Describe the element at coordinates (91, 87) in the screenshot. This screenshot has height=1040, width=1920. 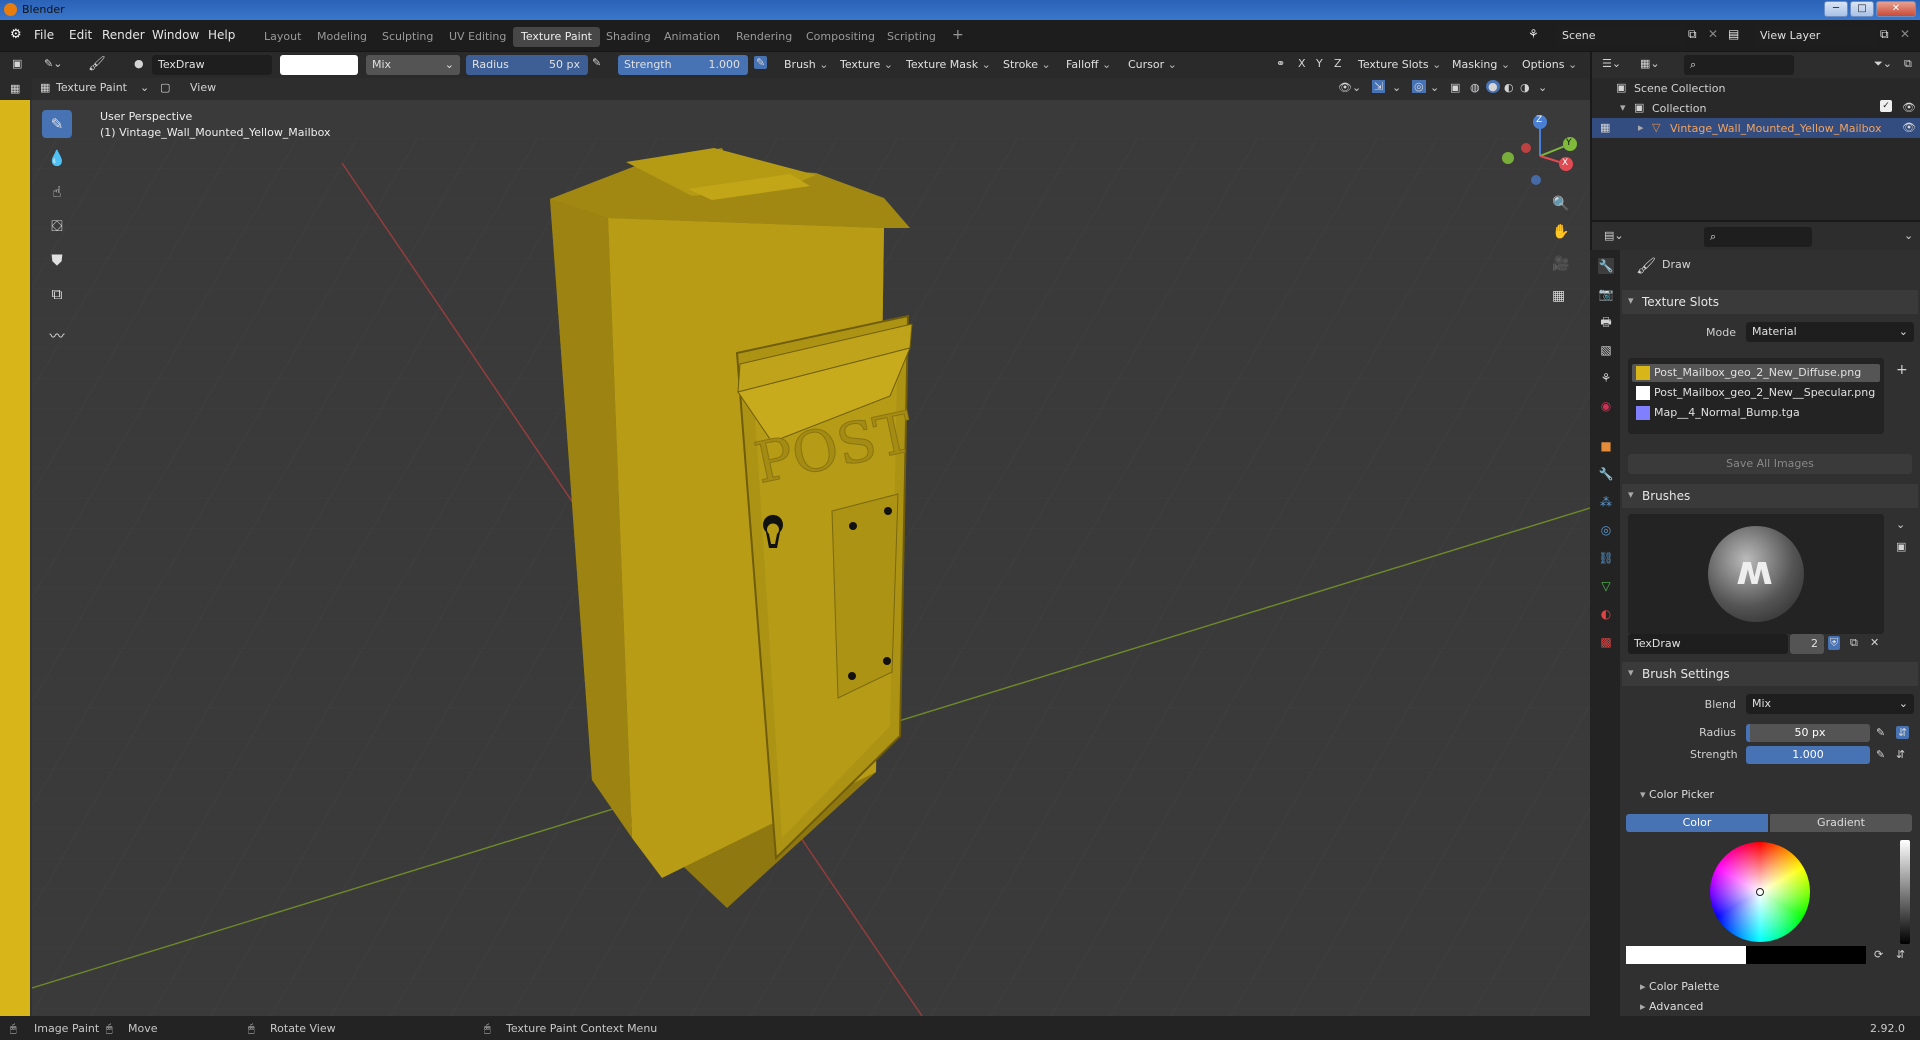
I see `mode-dropdown: Texture Paint` at that location.